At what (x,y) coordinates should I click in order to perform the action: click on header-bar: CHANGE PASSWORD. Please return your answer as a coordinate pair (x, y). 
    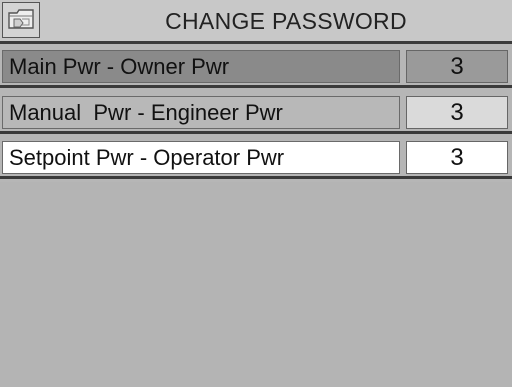
    Looking at the image, I should click on (256, 22).